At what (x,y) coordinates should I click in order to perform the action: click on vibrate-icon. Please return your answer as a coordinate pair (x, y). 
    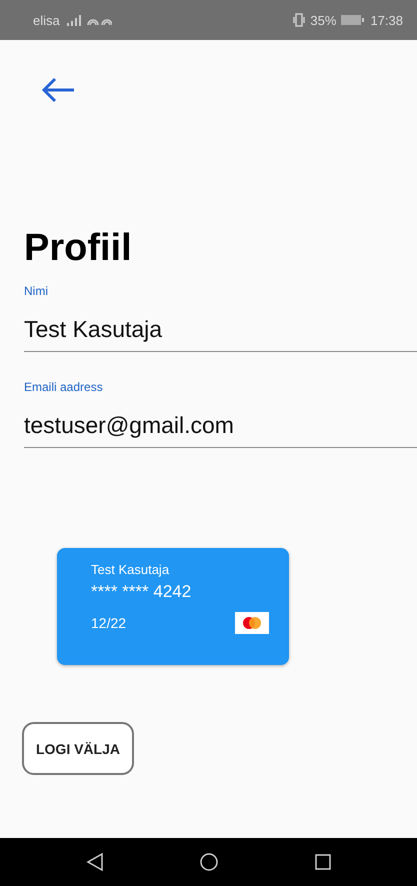
    Looking at the image, I should click on (299, 20).